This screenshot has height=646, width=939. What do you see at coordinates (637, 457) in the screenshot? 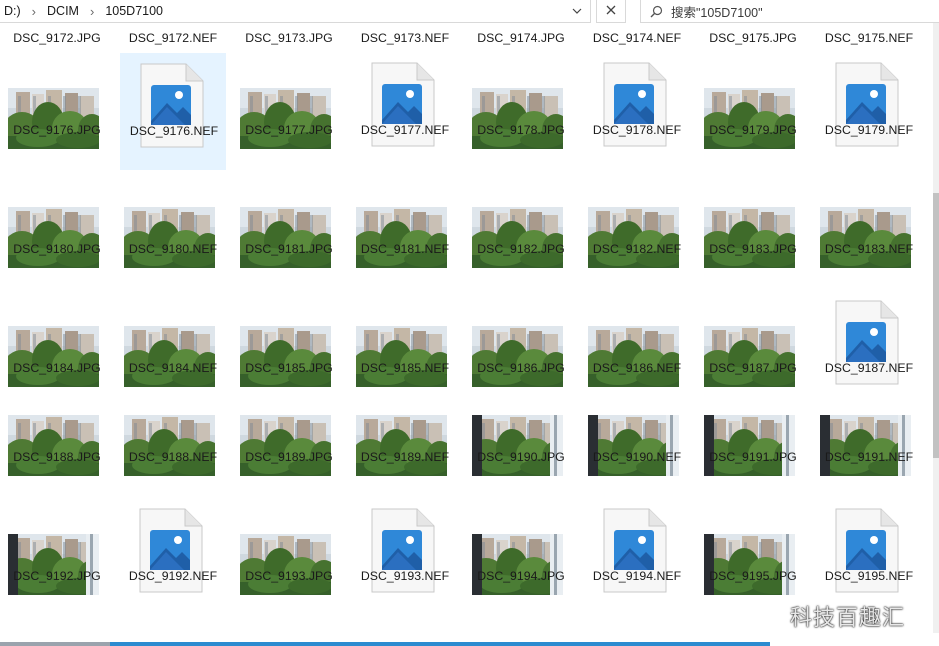
I see `file-name-label: DSC_9190.NEF` at bounding box center [637, 457].